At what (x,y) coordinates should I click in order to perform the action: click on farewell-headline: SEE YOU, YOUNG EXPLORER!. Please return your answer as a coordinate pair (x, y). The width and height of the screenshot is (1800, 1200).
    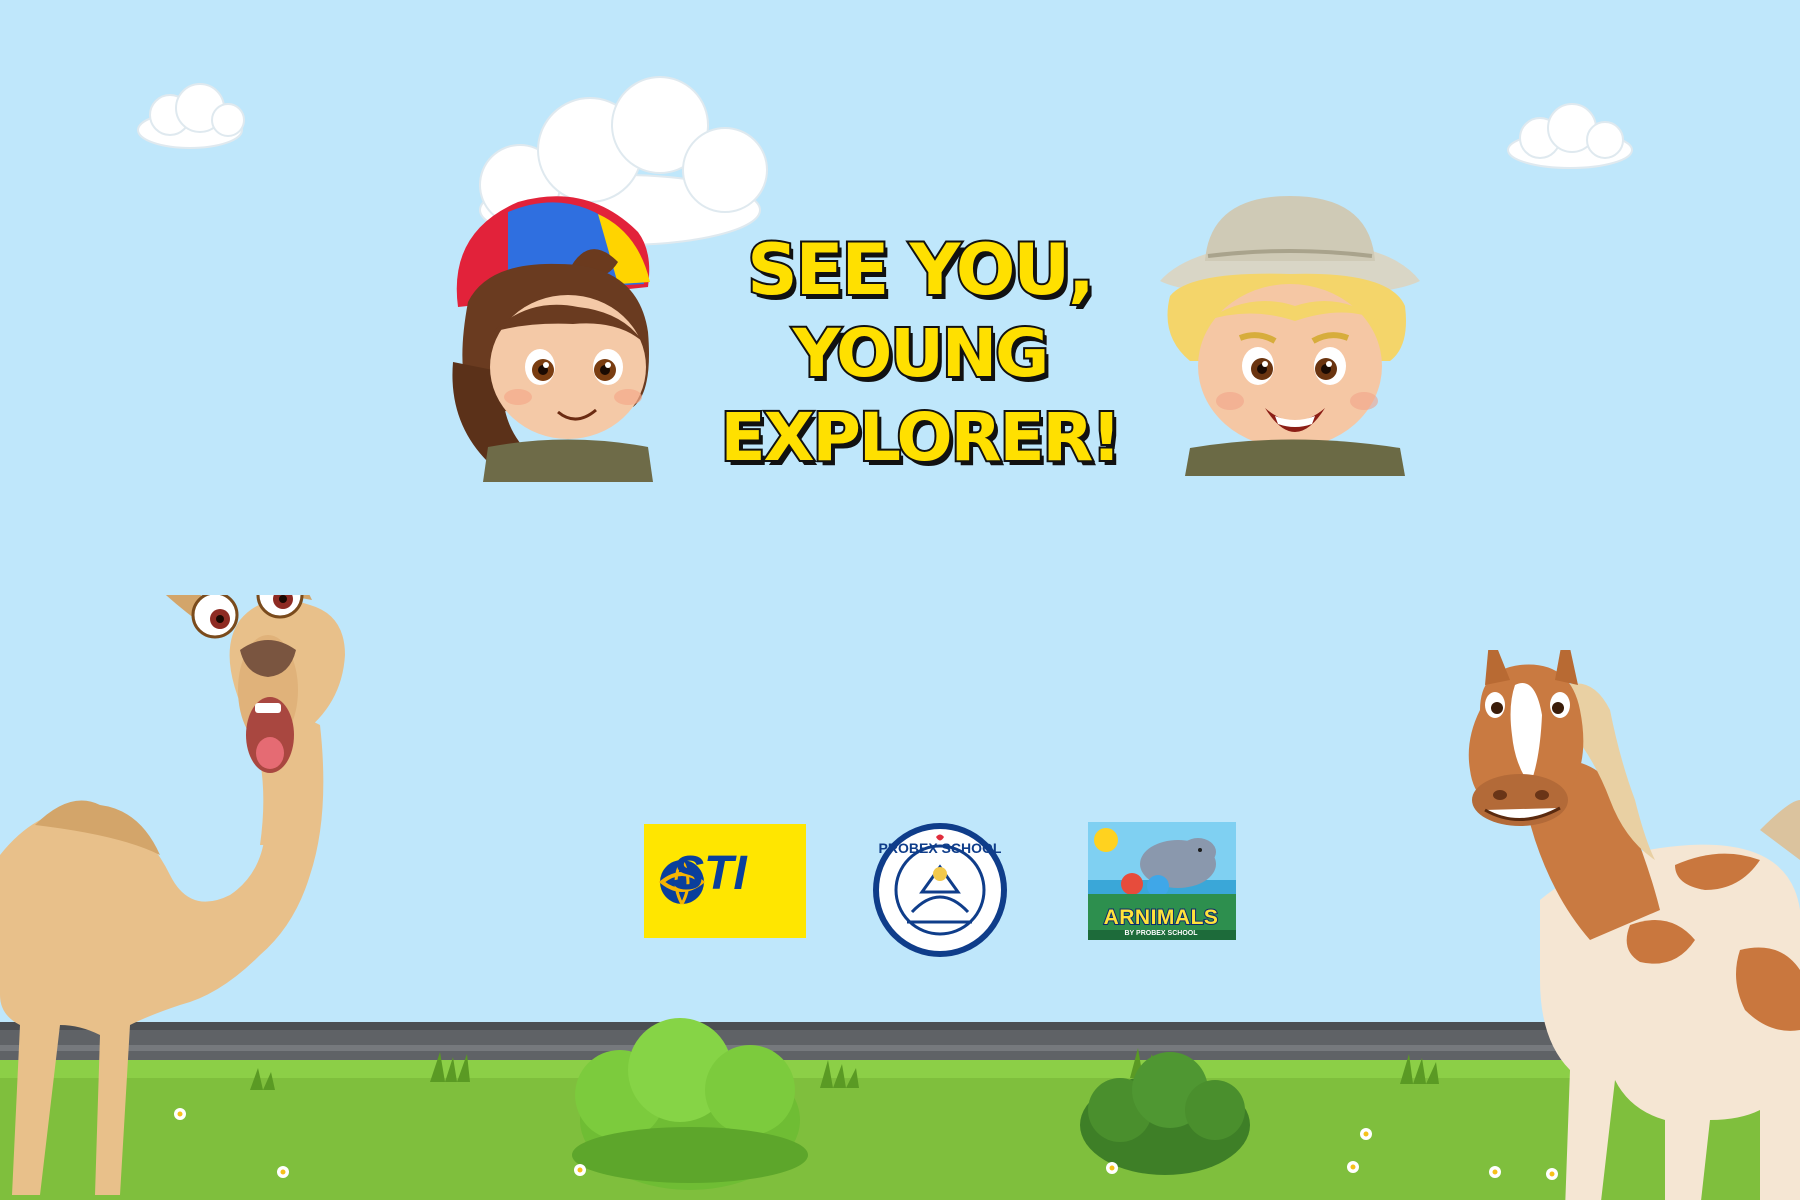
    Looking at the image, I should click on (920, 353).